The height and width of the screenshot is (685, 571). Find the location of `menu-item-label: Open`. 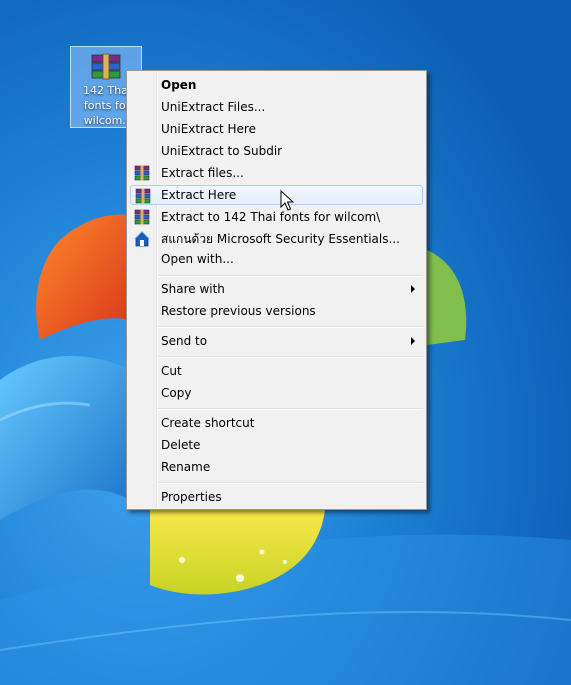

menu-item-label: Open is located at coordinates (179, 85).